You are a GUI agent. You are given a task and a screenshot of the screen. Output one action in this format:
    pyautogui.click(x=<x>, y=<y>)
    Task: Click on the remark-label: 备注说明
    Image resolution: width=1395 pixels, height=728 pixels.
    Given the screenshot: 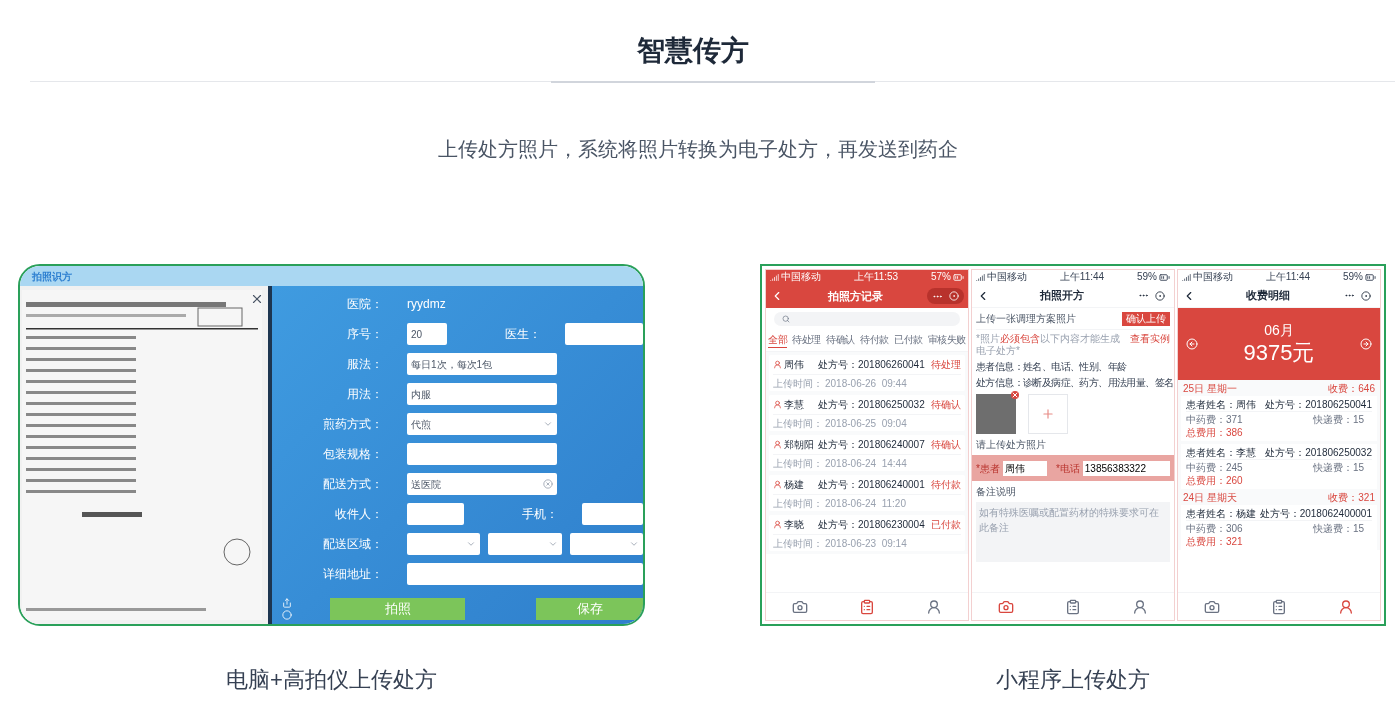 What is the action you would take?
    pyautogui.click(x=996, y=492)
    